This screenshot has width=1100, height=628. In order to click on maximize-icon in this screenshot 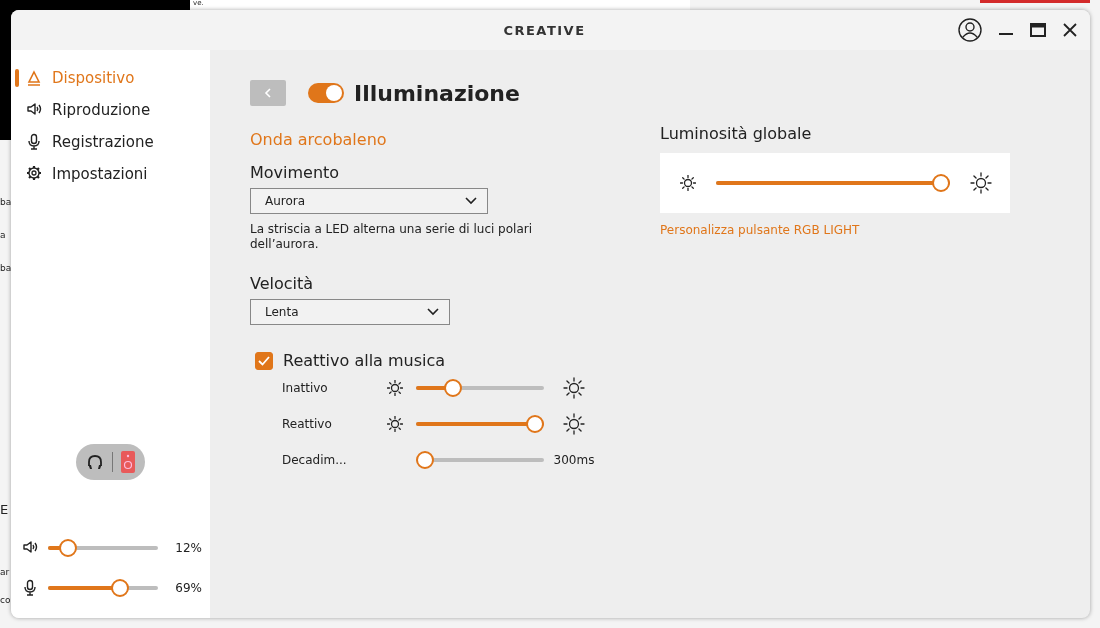, I will do `click(1038, 30)`.